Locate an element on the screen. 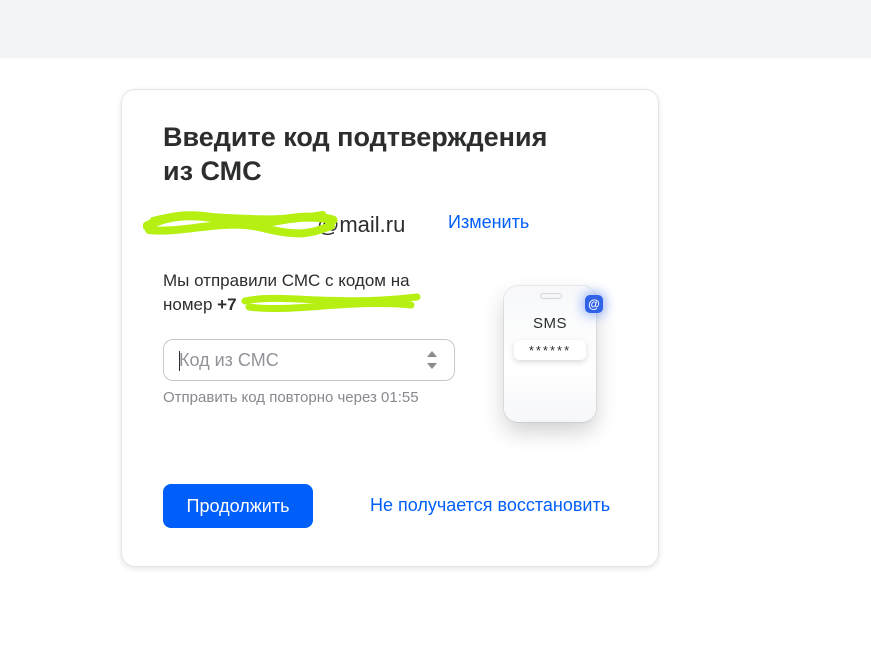 The width and height of the screenshot is (871, 660). at-sign-icon: @ is located at coordinates (594, 304).